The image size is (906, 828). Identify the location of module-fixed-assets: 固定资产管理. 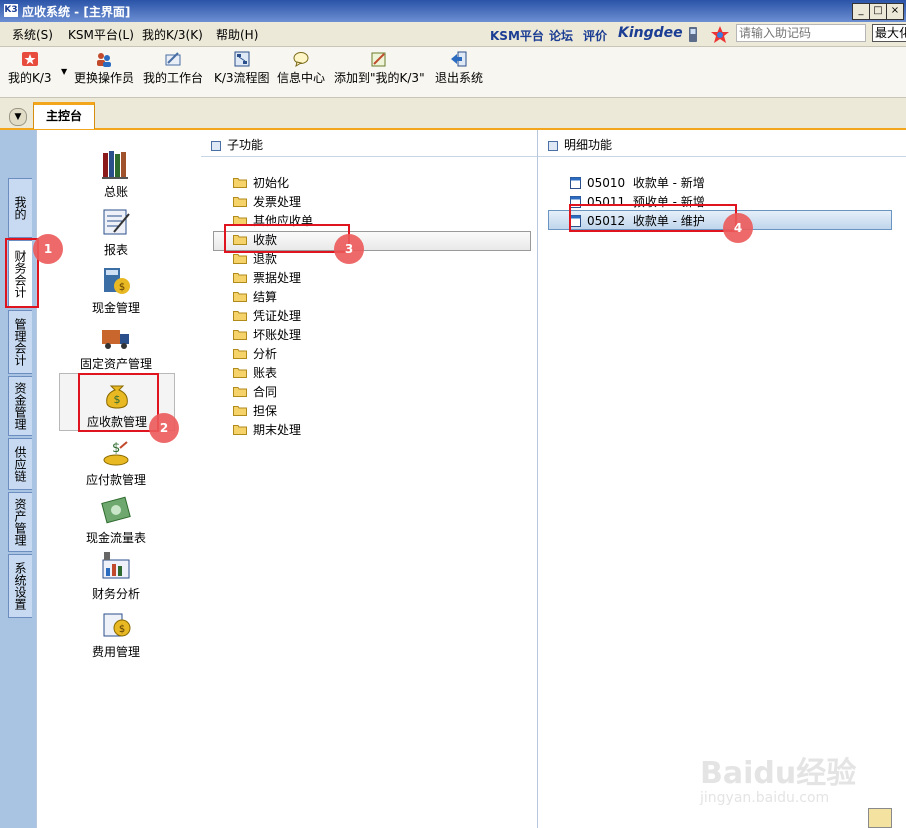
(116, 346).